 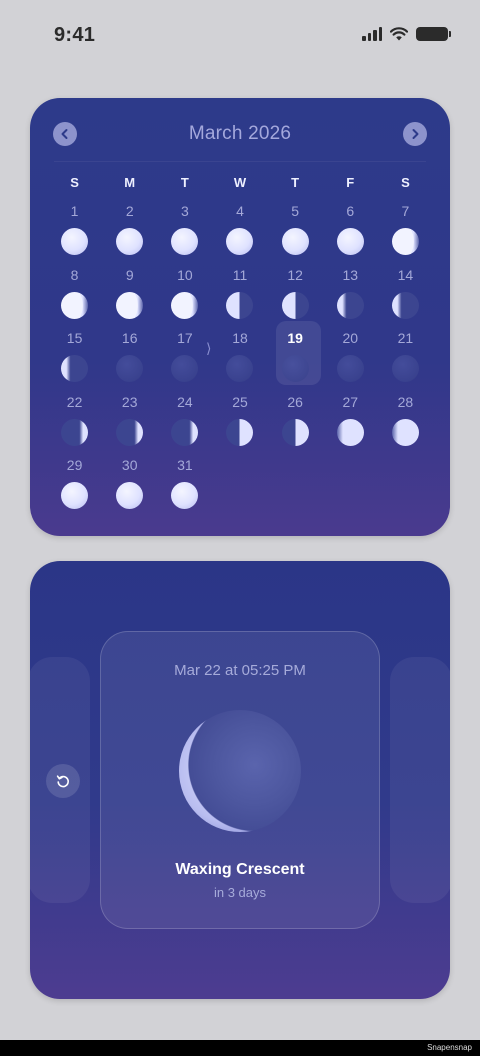 What do you see at coordinates (75, 35) in the screenshot?
I see `status-time: 9:41` at bounding box center [75, 35].